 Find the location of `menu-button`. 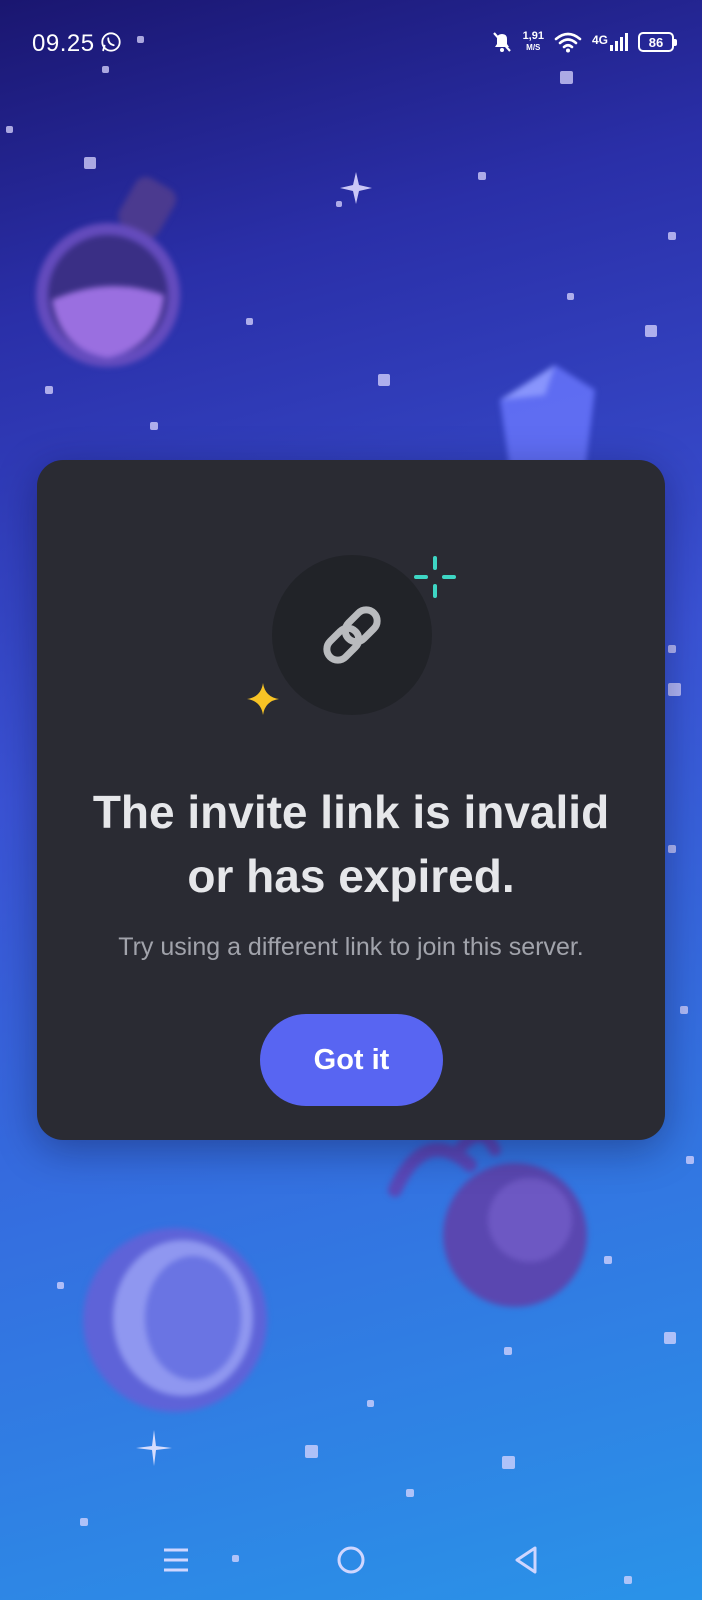

menu-button is located at coordinates (176, 1560).